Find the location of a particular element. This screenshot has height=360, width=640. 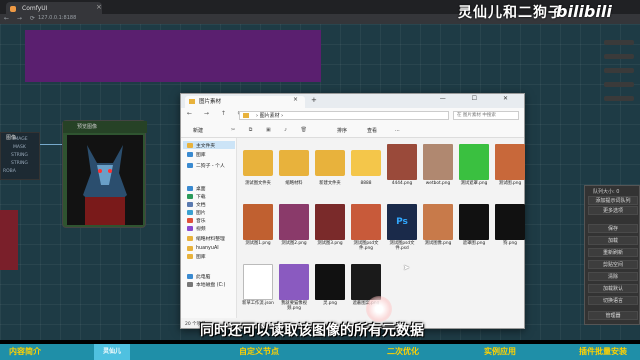

file-name: 测试图3.png is located at coordinates (330, 243).